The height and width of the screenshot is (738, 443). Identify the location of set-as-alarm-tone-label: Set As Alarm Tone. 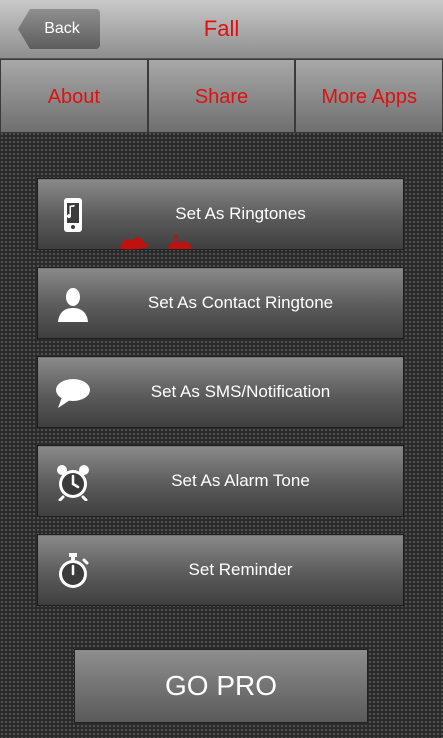
(240, 480).